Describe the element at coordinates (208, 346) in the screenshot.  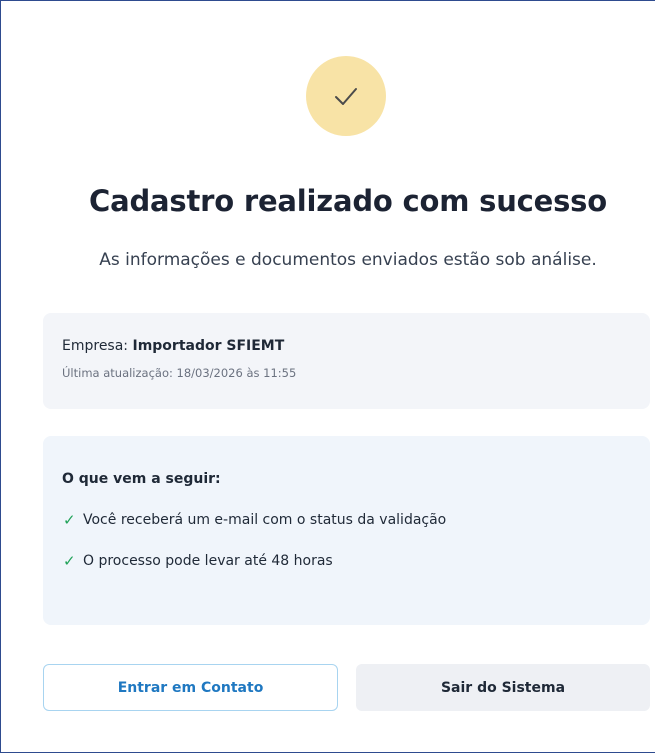
I see `company-name: Importador SFIEMT` at that location.